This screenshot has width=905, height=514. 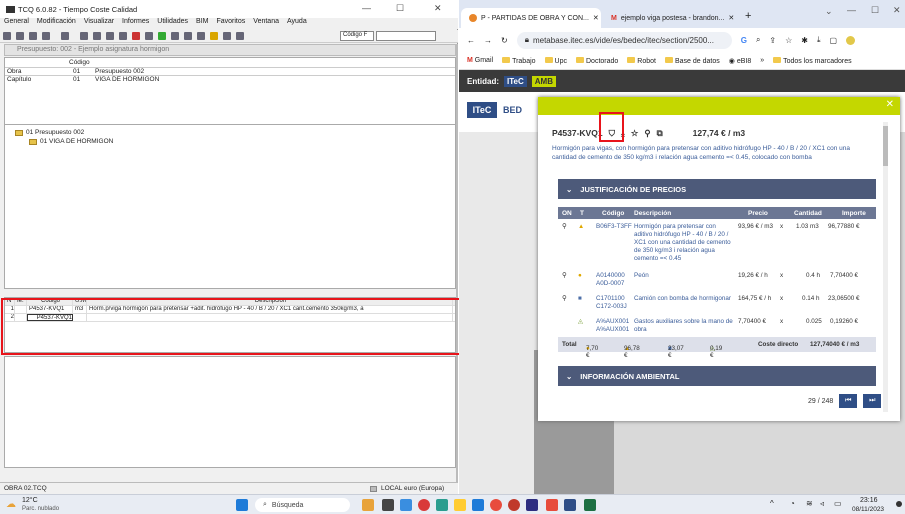 I want to click on cad-icon, so click(x=570, y=505).